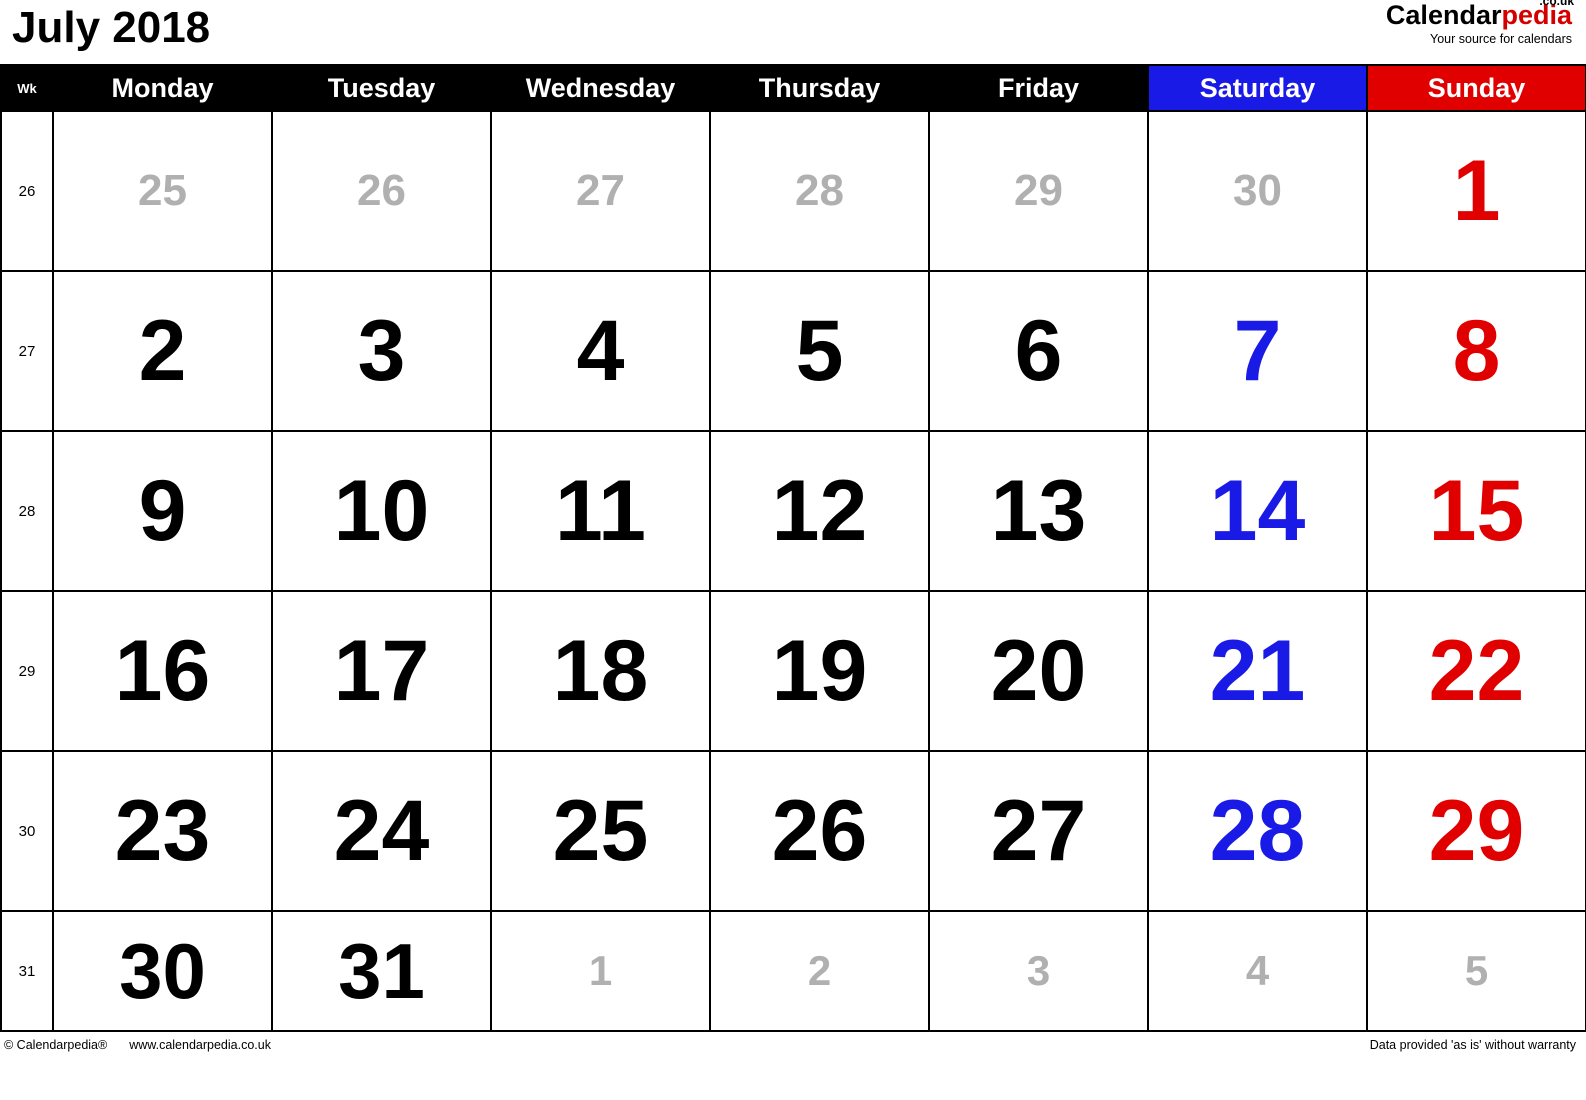 The width and height of the screenshot is (1586, 1100). I want to click on day-number: 12, so click(819, 511).